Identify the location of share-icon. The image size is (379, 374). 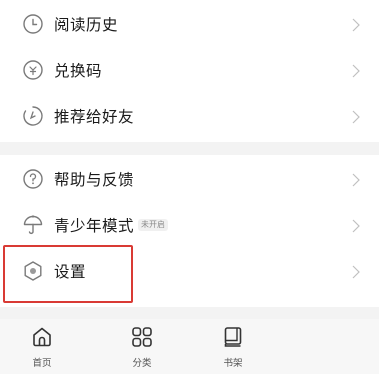
(33, 116).